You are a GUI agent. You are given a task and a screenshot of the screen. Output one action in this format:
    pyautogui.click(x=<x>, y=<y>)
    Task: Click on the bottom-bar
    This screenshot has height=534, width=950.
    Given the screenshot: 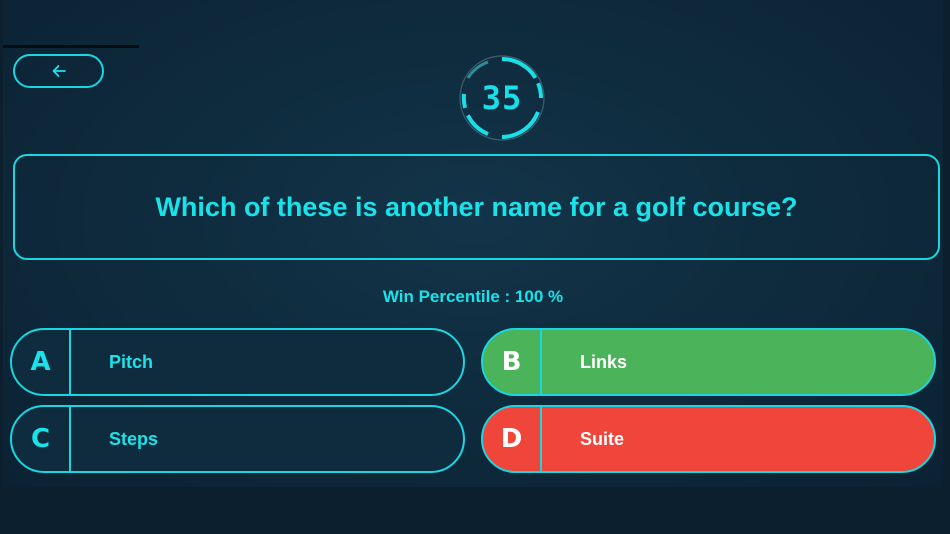 What is the action you would take?
    pyautogui.click(x=475, y=510)
    